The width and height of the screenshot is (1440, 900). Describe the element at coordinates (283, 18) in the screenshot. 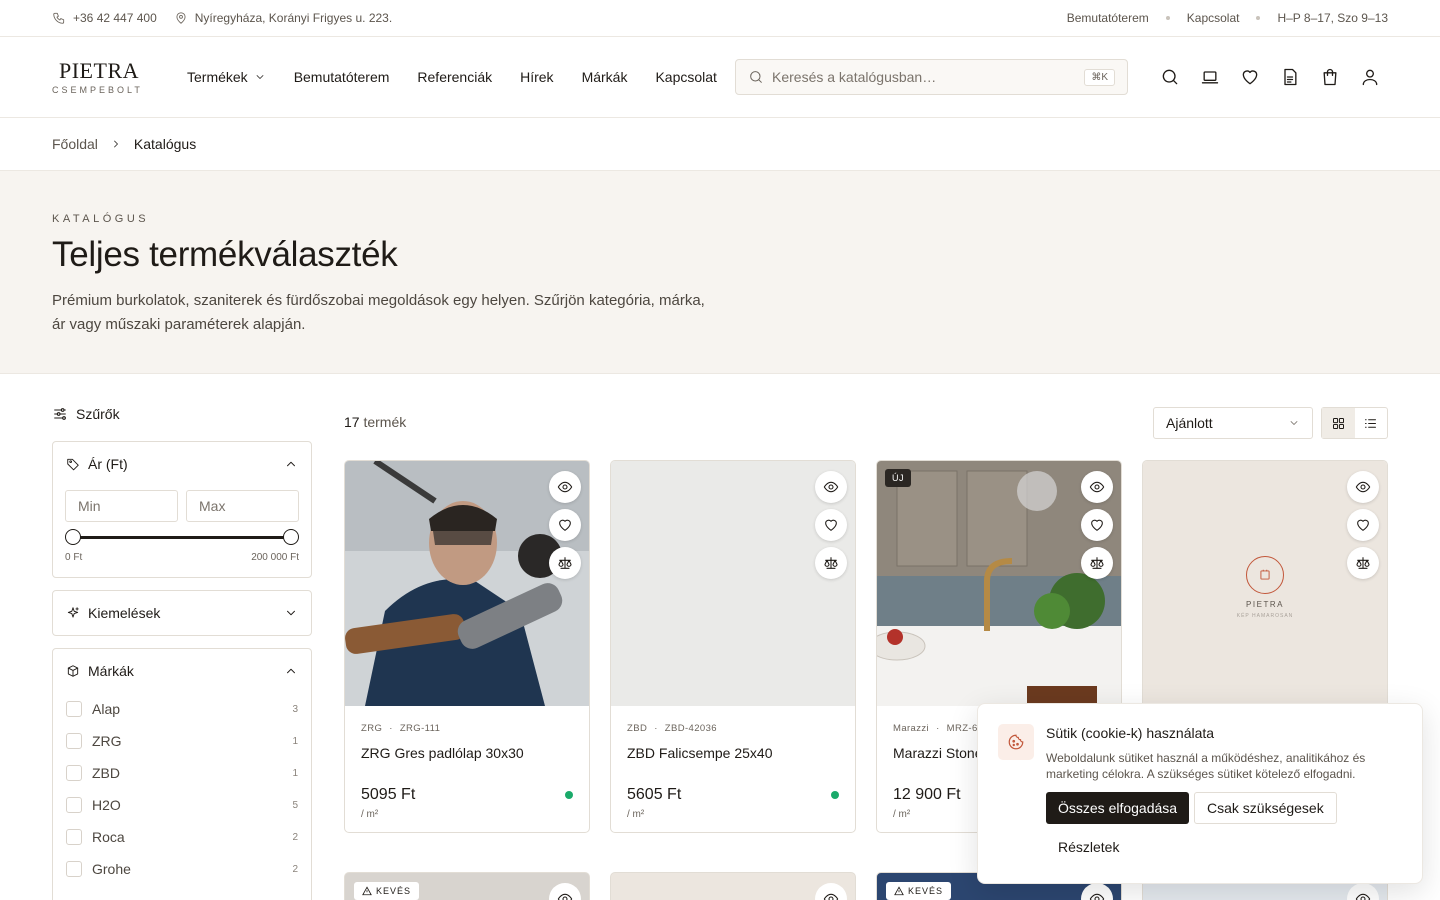

I see `address-contact: Nyíregyháza, Korányi Frigyes u. 223.` at that location.